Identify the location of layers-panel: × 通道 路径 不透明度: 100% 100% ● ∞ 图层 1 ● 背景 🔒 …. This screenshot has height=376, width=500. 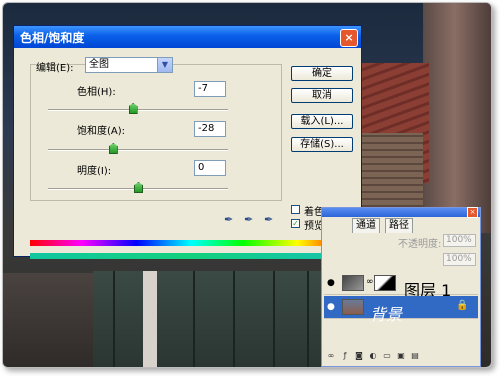
(401, 287).